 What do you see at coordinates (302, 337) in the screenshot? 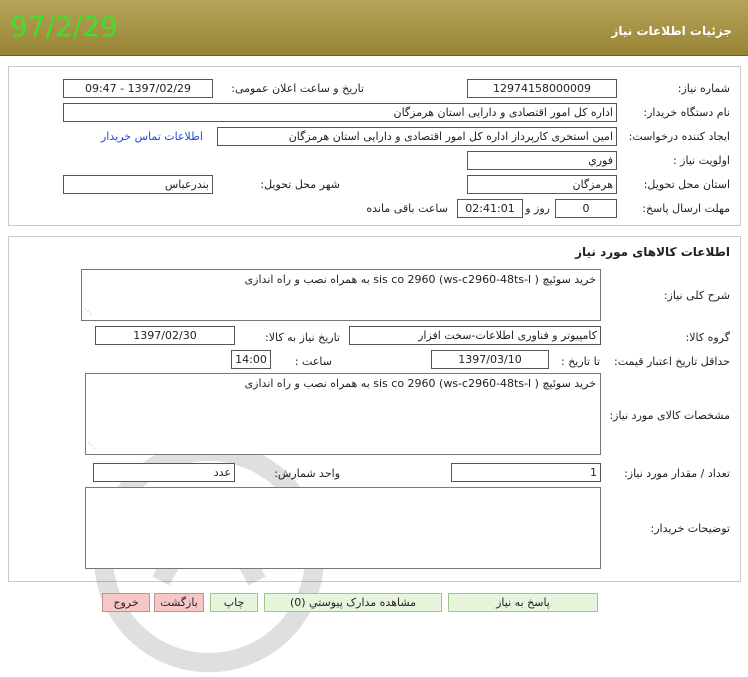
I see `need-date-label: تاریخ نیاز به کالا:` at bounding box center [302, 337].